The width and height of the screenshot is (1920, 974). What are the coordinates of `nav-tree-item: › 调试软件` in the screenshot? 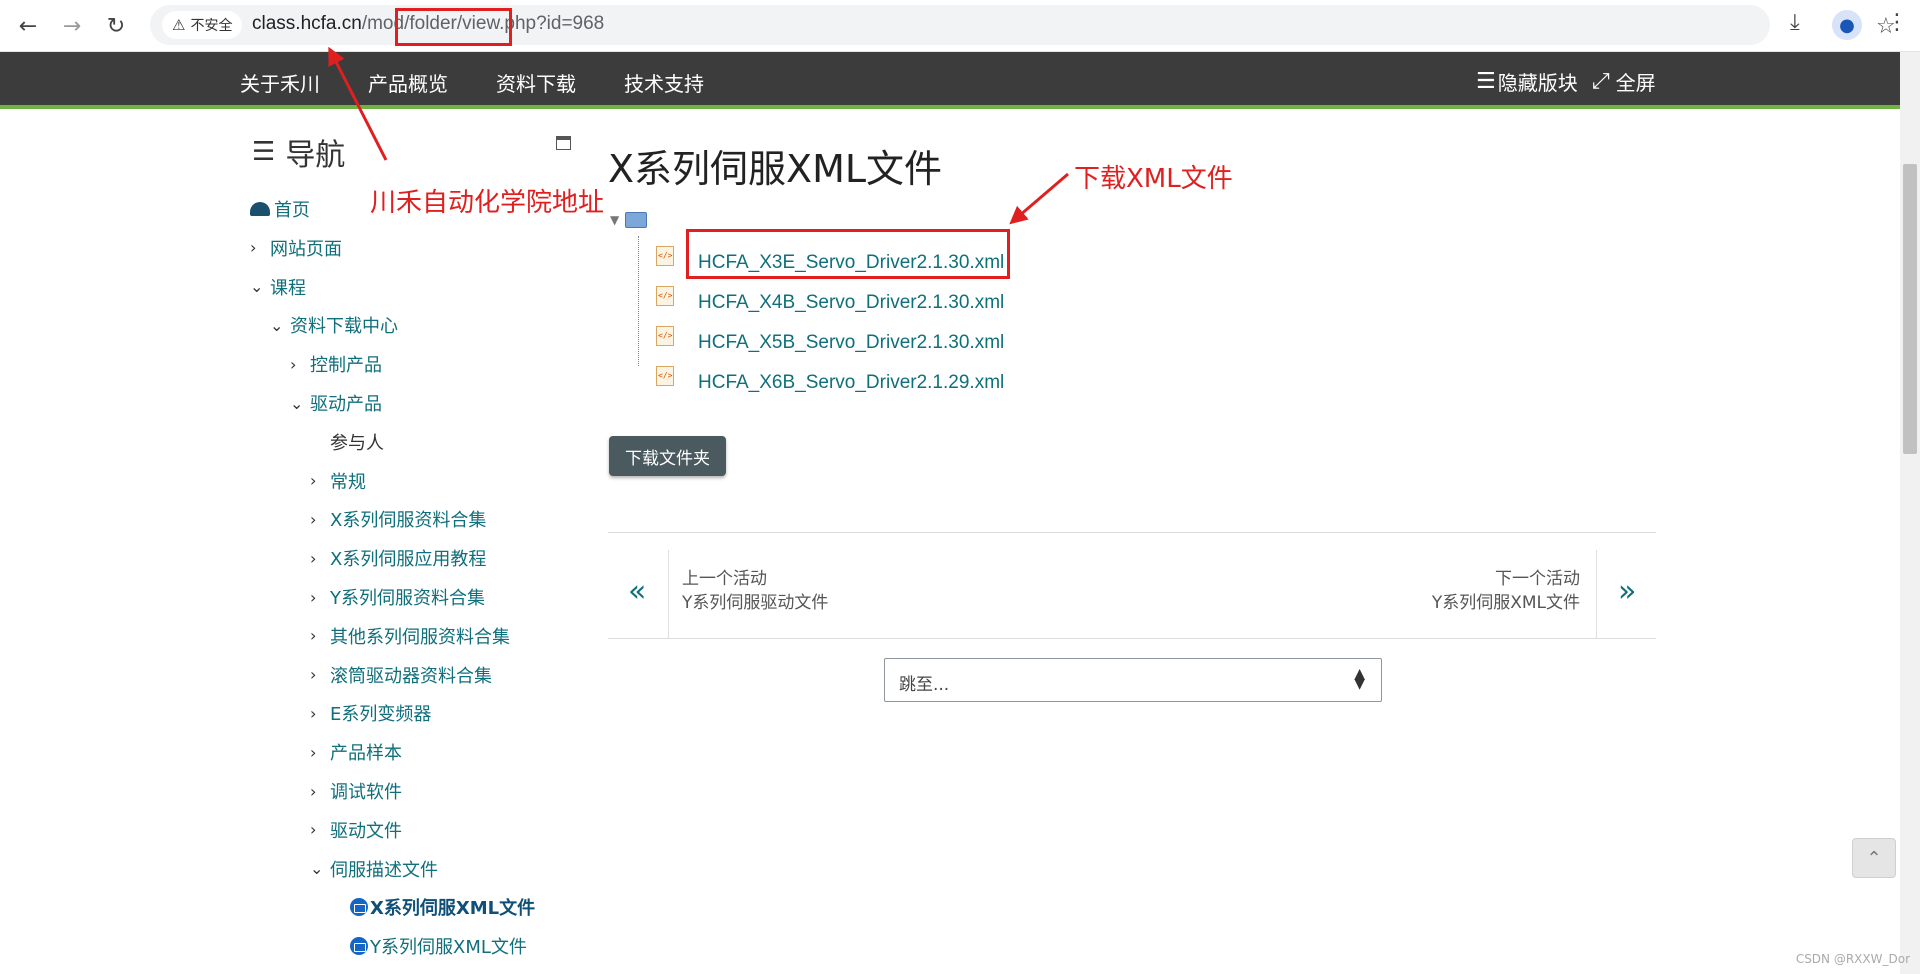 It's located at (356, 791).